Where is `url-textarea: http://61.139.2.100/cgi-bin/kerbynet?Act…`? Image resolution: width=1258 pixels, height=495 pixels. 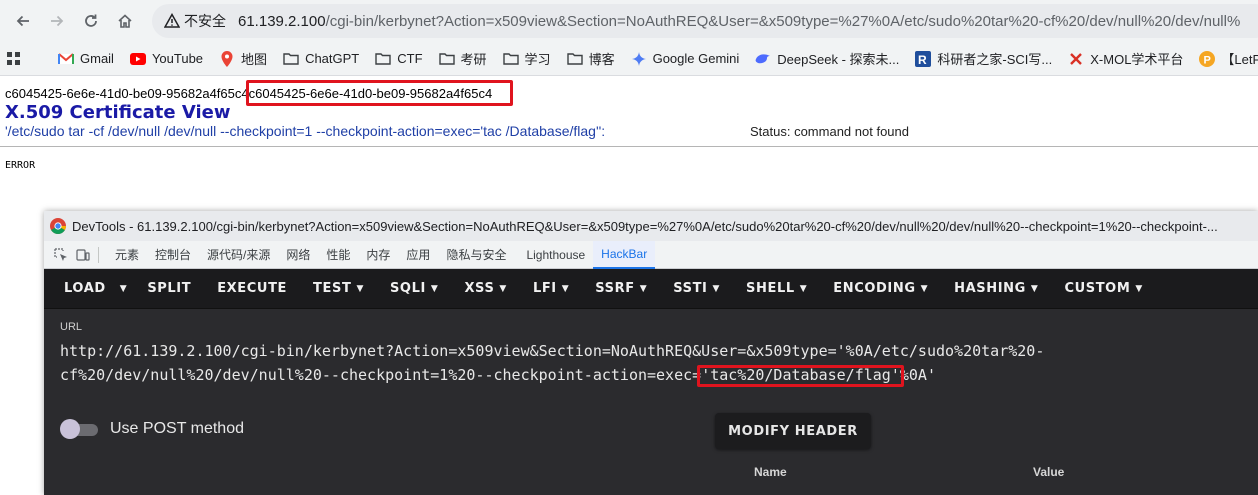 url-textarea: http://61.139.2.100/cgi-bin/kerbynet?Act… is located at coordinates (650, 363).